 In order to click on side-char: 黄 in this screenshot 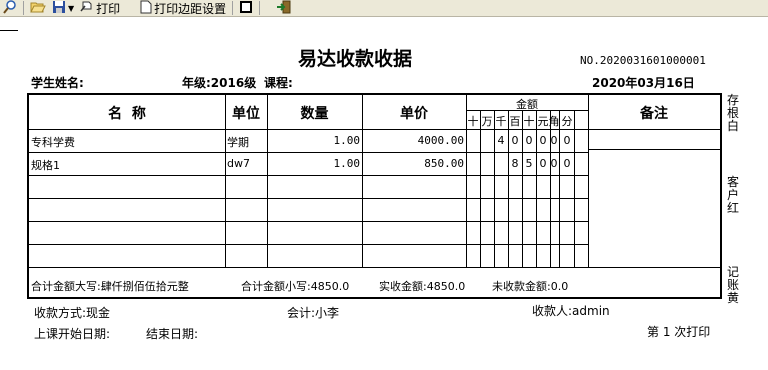, I will do `click(732, 298)`.